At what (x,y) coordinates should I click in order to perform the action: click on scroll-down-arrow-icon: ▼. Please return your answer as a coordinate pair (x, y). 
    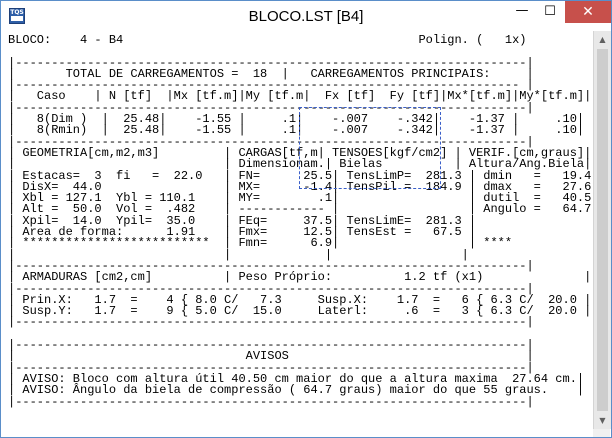
    Looking at the image, I should click on (602, 420).